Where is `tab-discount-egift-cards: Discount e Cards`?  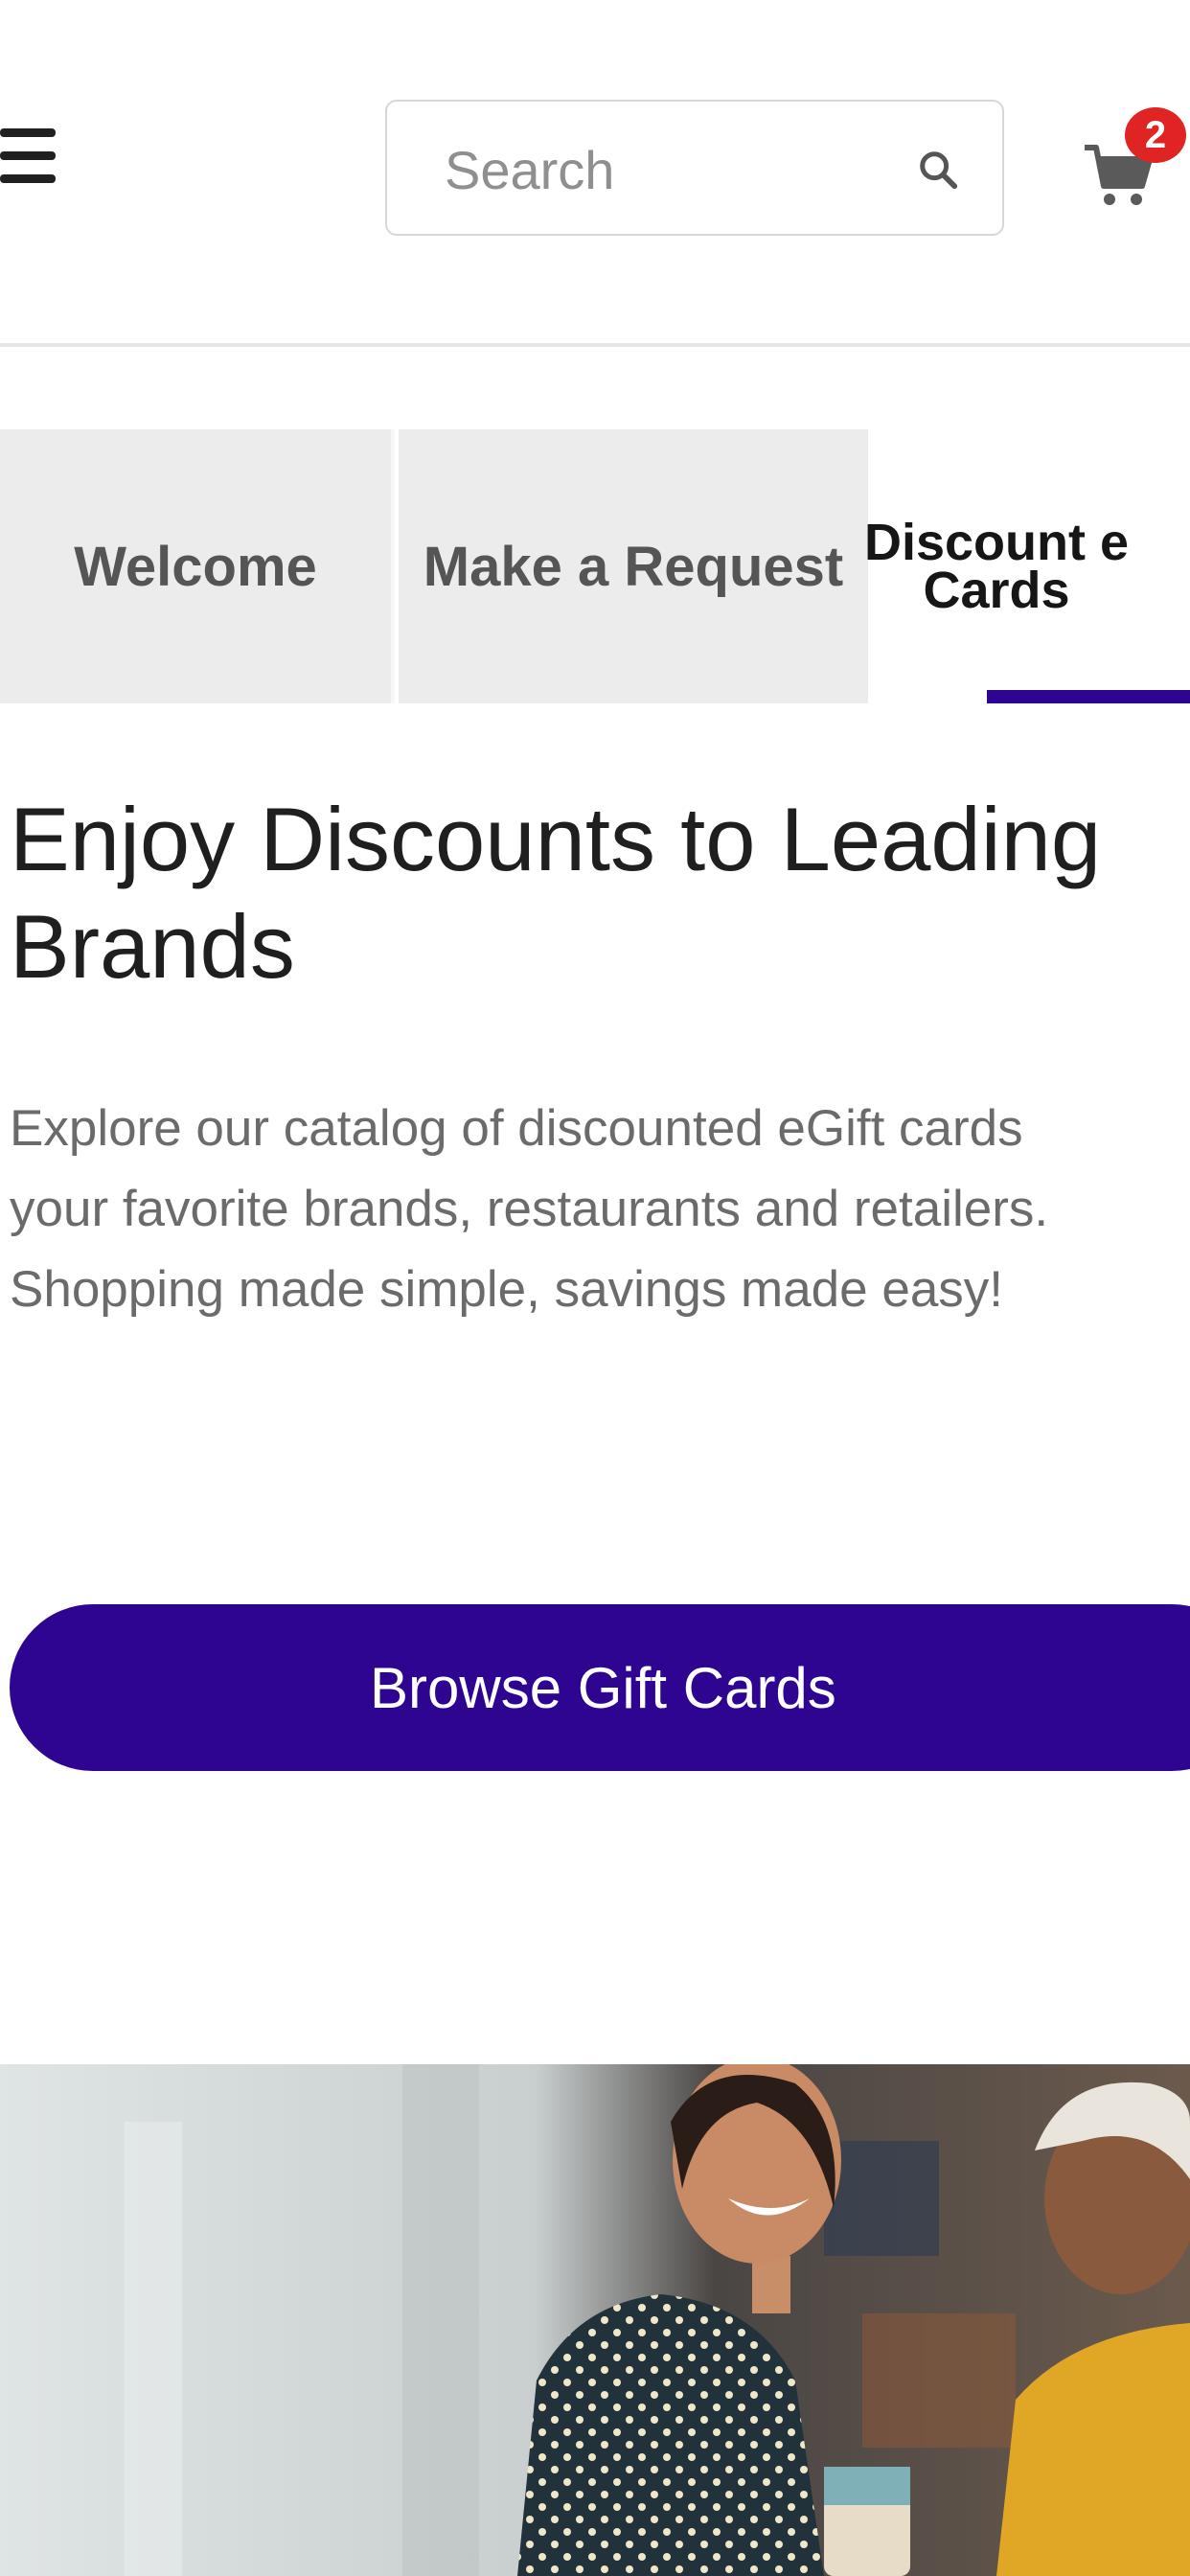
tab-discount-egift-cards: Discount e Cards is located at coordinates (1027, 566).